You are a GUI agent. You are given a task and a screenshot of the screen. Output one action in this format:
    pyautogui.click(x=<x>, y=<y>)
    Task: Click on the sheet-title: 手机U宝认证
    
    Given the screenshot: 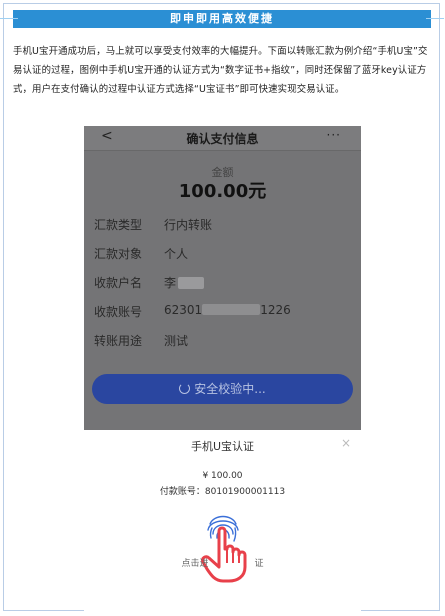 What is the action you would take?
    pyautogui.click(x=222, y=446)
    